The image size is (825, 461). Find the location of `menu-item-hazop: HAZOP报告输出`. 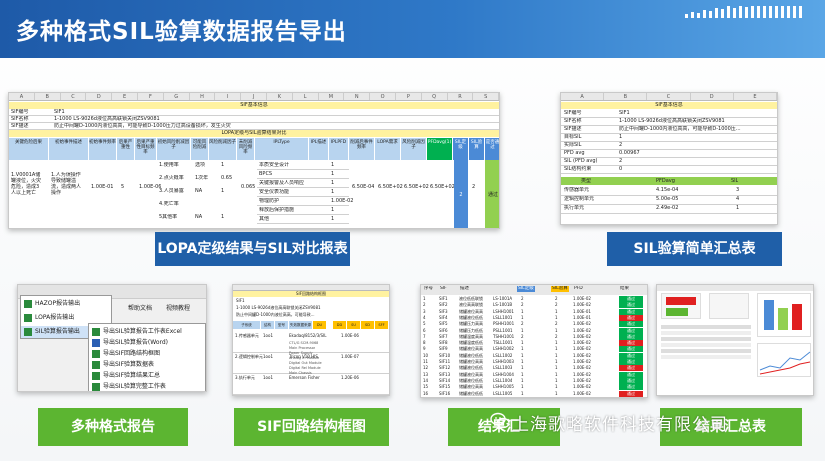

menu-item-hazop: HAZOP报告输出 is located at coordinates (66, 304).